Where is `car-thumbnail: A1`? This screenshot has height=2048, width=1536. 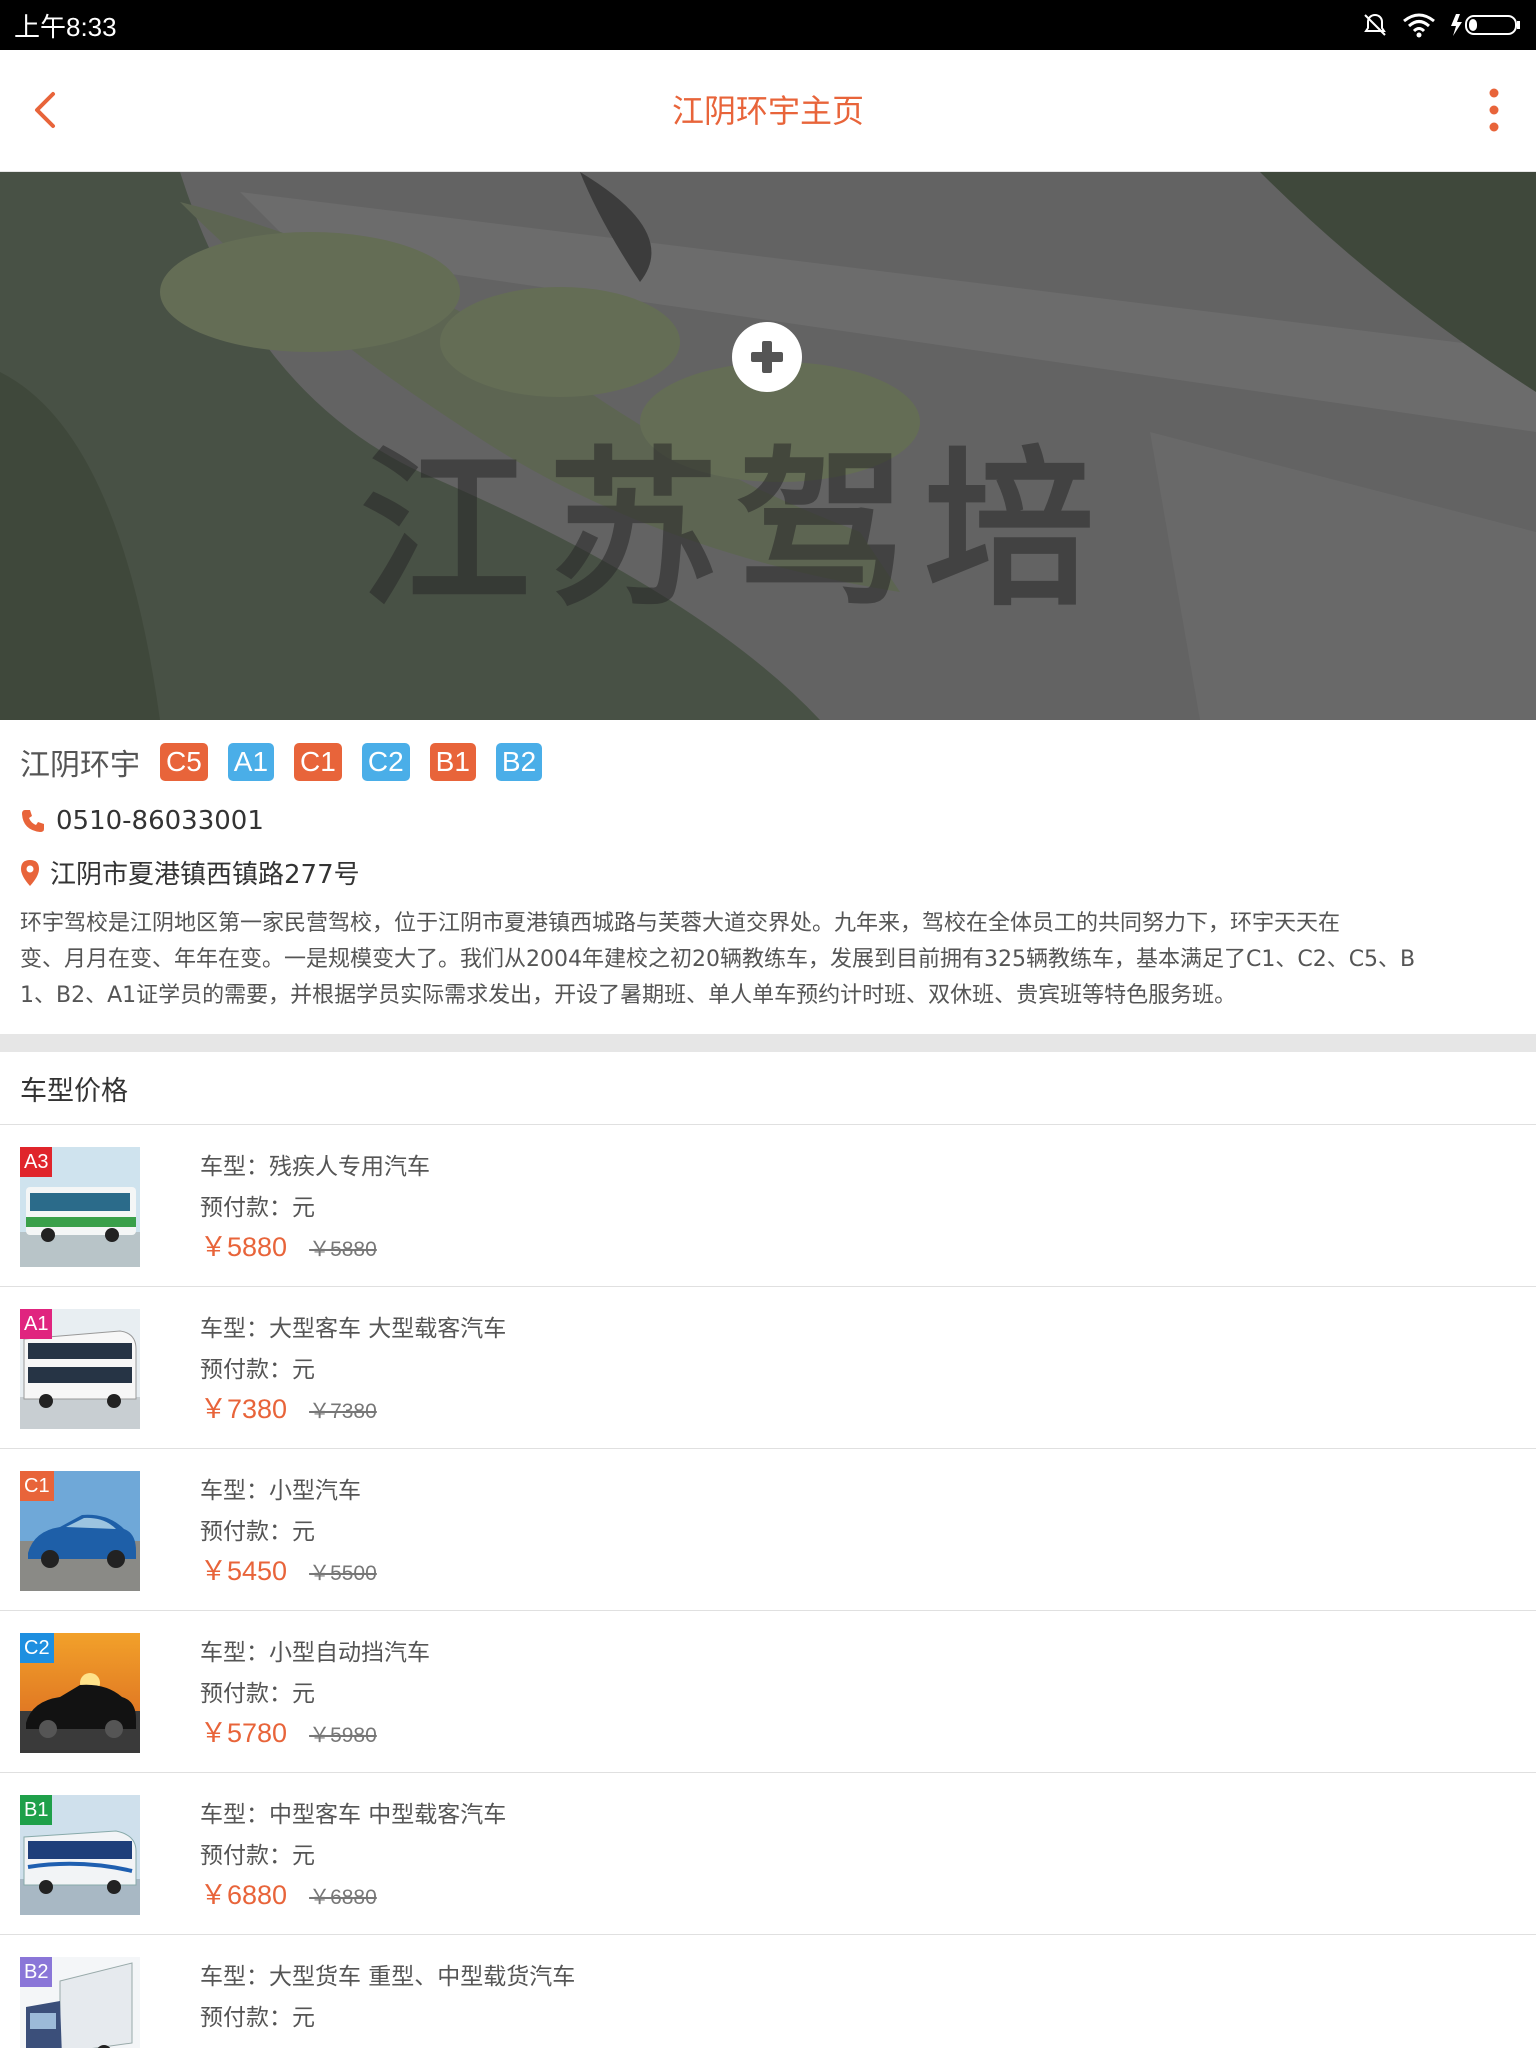
car-thumbnail: A1 is located at coordinates (80, 1369).